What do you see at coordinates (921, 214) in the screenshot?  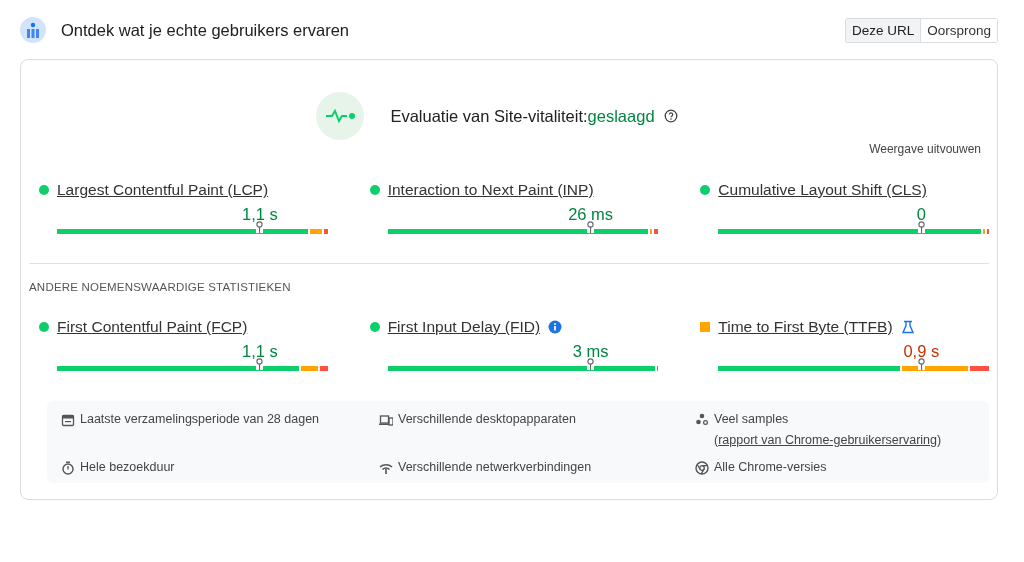 I see `metric-value: 0` at bounding box center [921, 214].